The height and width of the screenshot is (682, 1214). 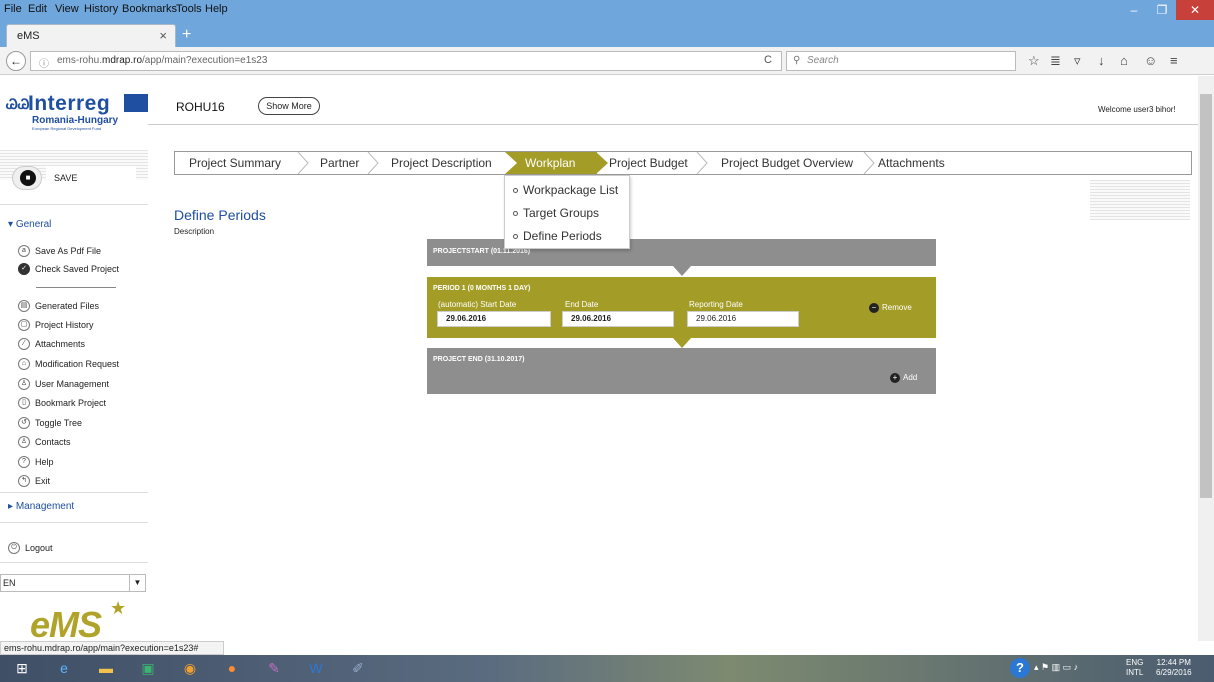 I want to click on hamburger-menu-icon: ≡, so click(x=1174, y=60).